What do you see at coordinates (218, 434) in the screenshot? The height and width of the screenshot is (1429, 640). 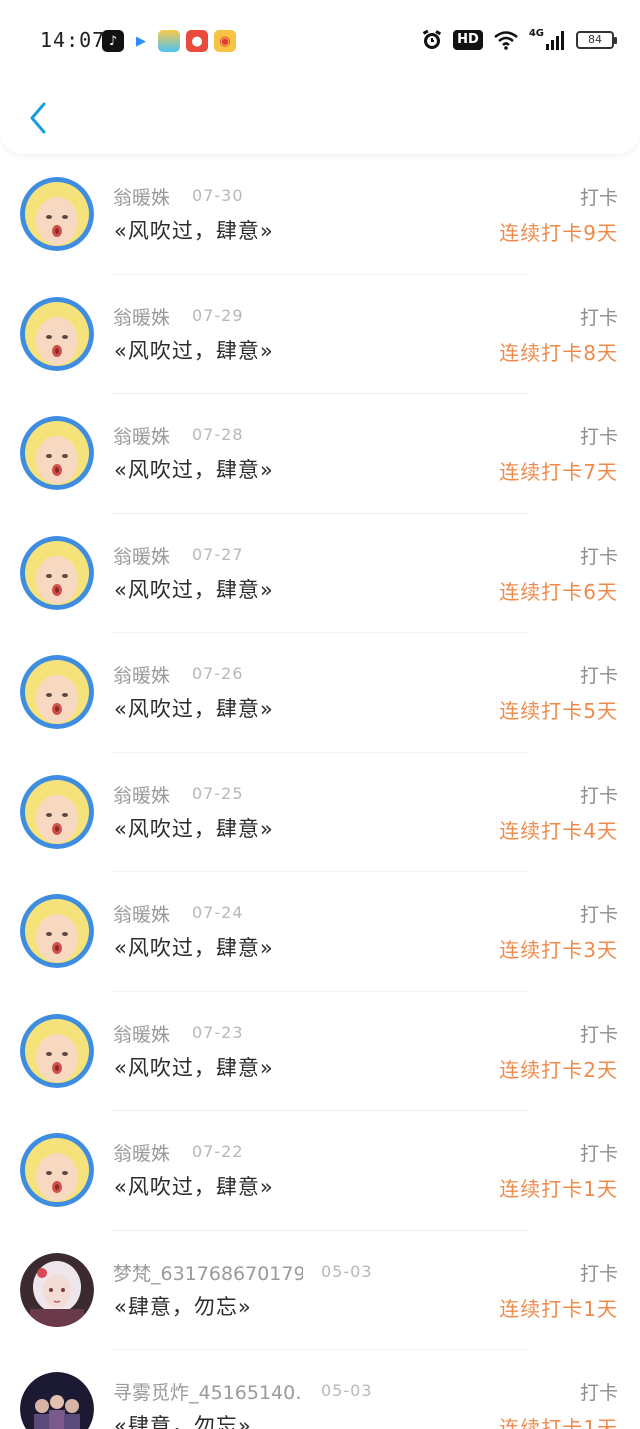 I see `checkin-date: 07-28` at bounding box center [218, 434].